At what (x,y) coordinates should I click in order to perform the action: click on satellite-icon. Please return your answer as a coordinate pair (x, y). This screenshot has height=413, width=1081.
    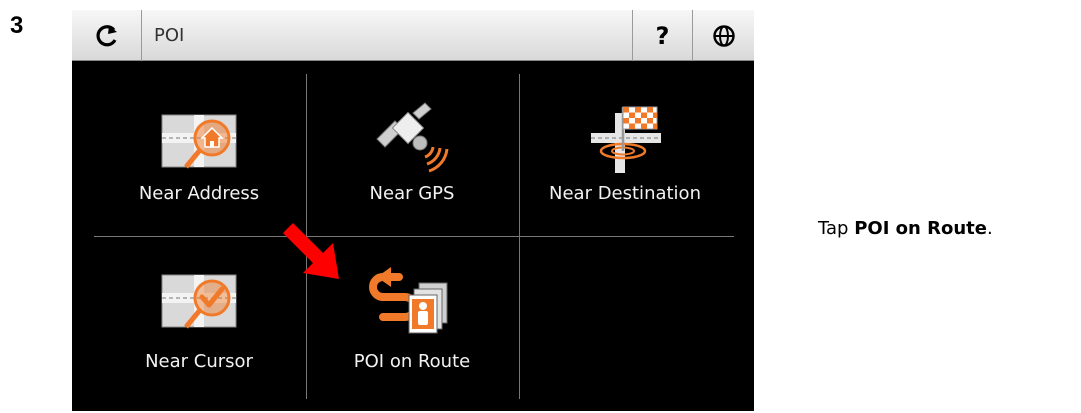
    Looking at the image, I should click on (412, 137).